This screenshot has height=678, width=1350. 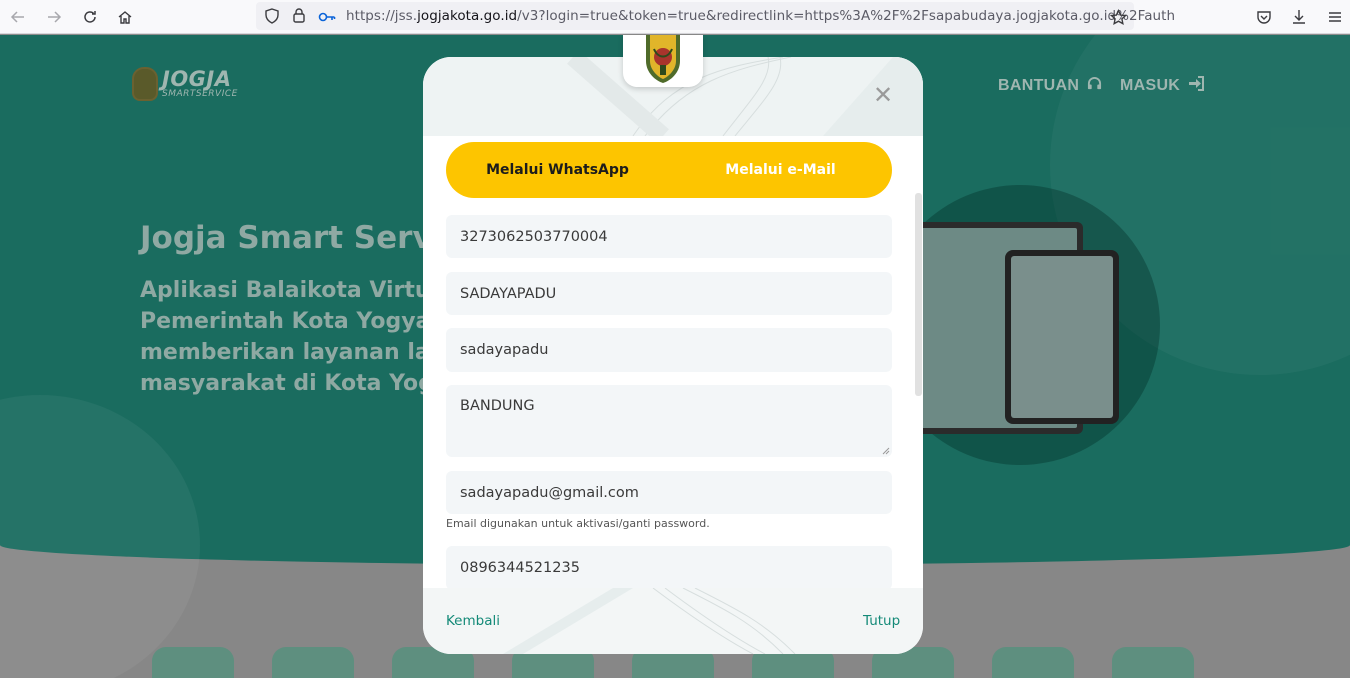 I want to click on phone-field: 0896344521235, so click(x=669, y=567).